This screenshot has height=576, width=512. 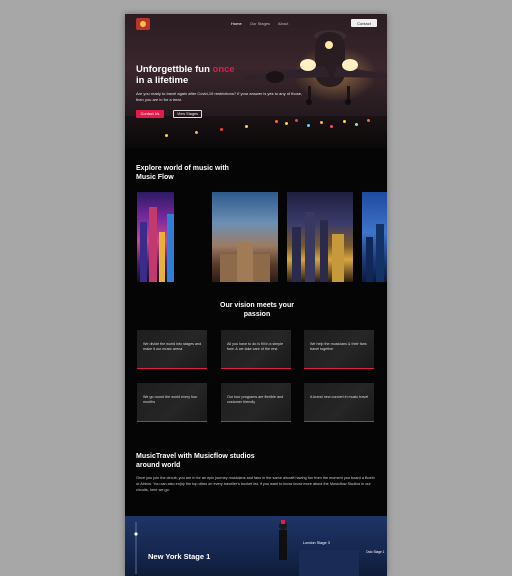 I want to click on times-square-image, so click(x=155, y=237).